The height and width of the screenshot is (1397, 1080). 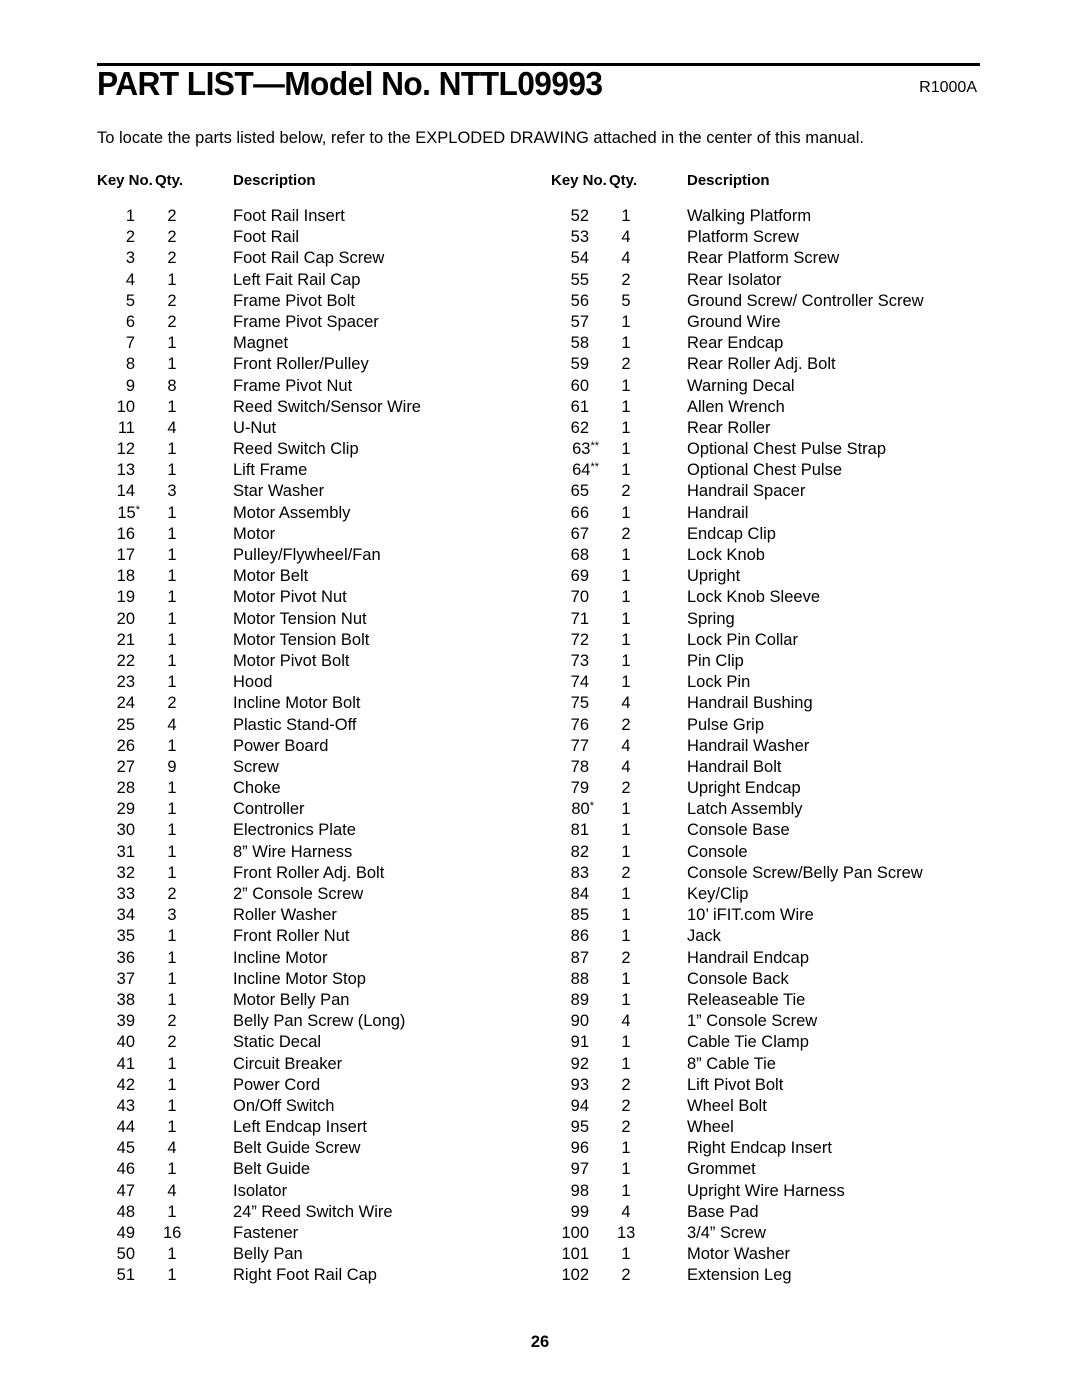 I want to click on key-number: 59, so click(x=579, y=364).